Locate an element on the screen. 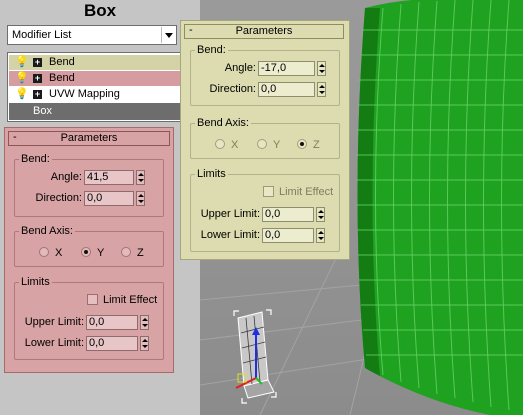  dropdown-separator is located at coordinates (161, 35).